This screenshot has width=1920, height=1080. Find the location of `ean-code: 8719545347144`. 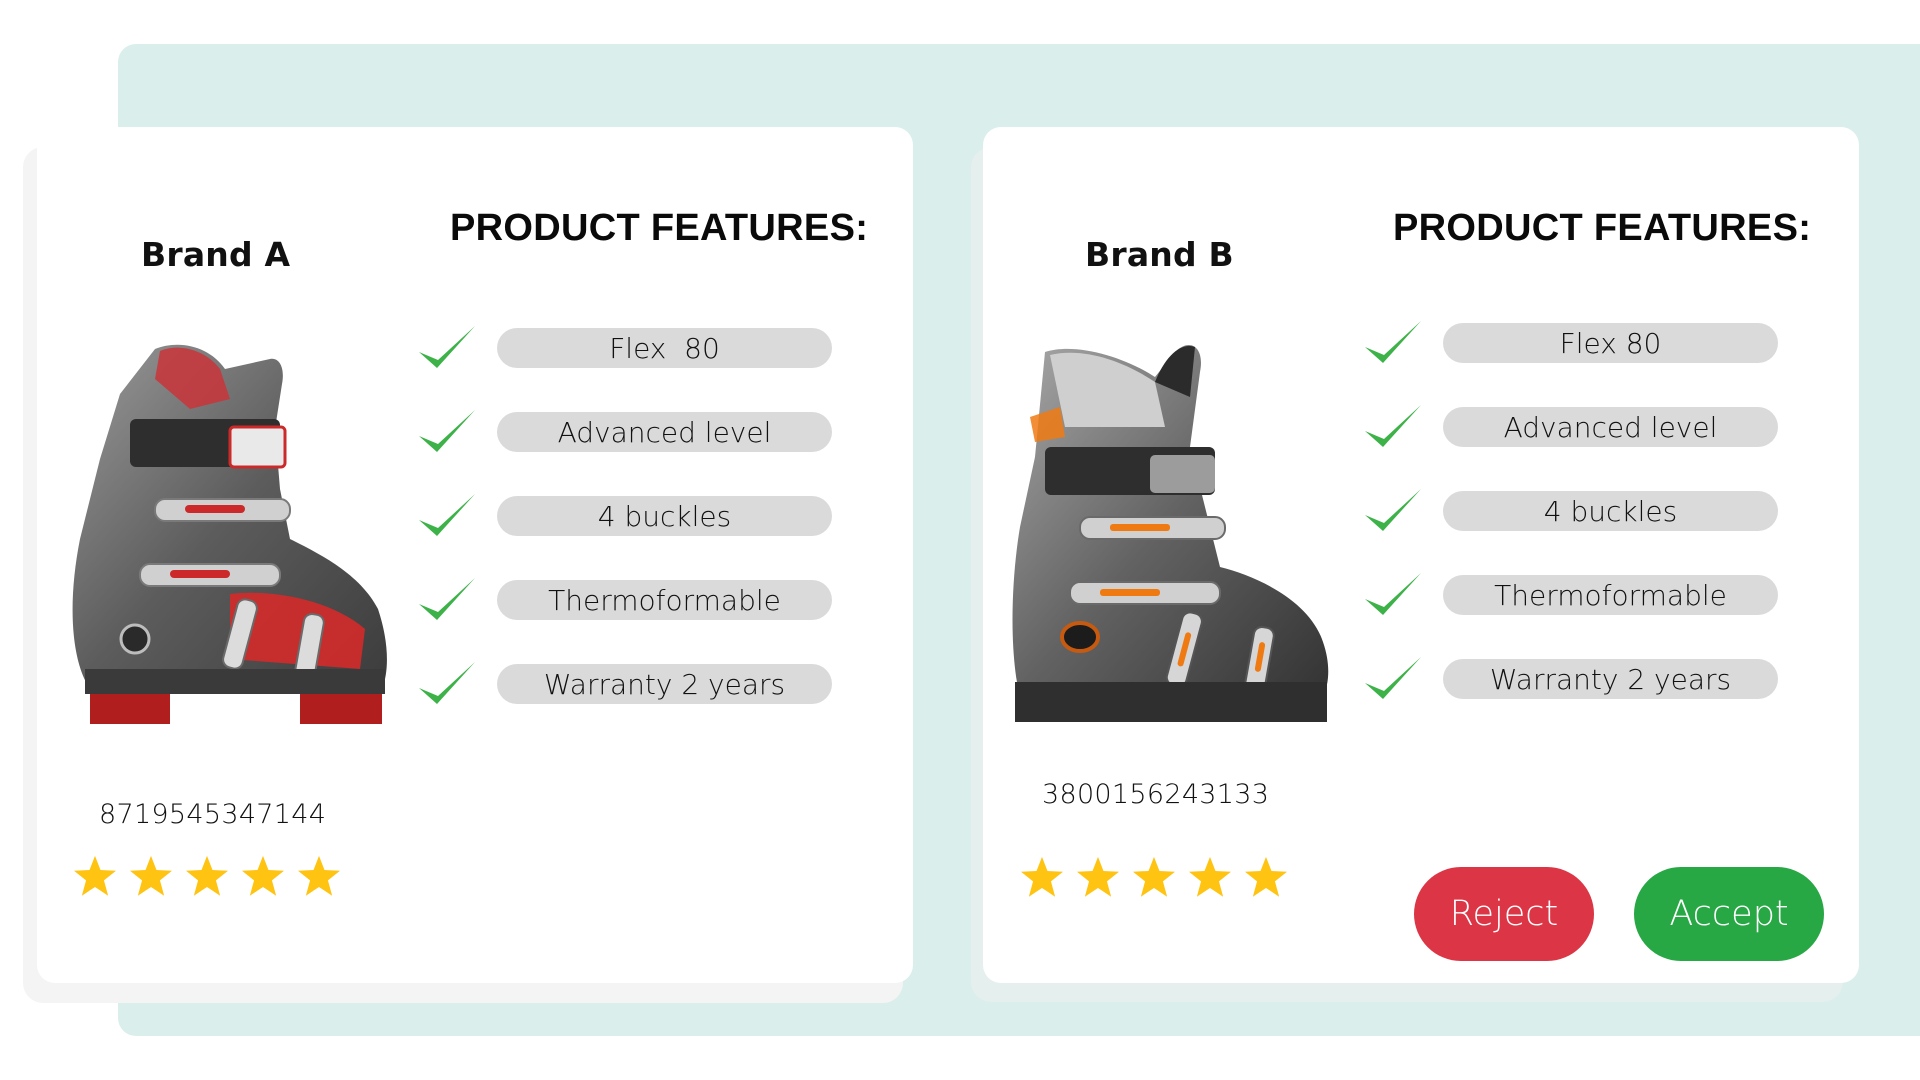

ean-code: 8719545347144 is located at coordinates (213, 814).